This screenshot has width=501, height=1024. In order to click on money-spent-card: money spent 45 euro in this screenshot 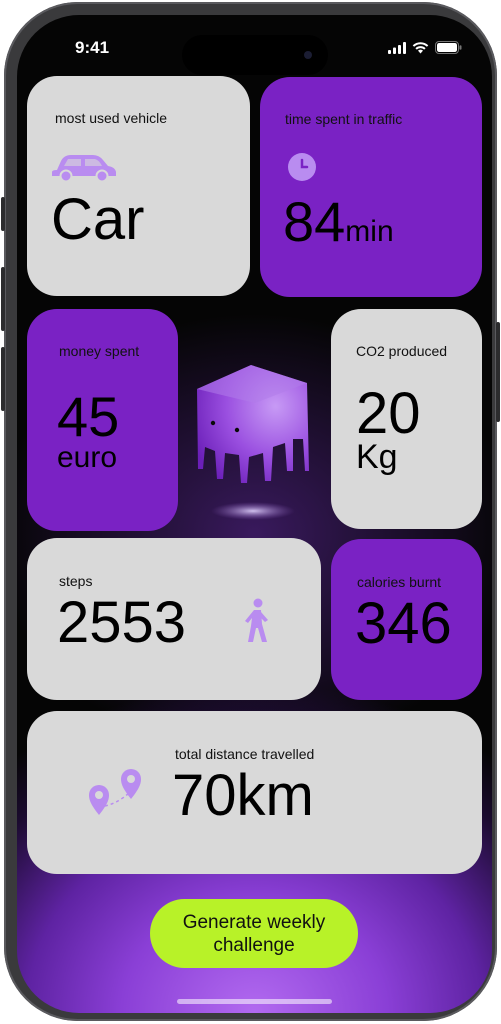, I will do `click(102, 420)`.